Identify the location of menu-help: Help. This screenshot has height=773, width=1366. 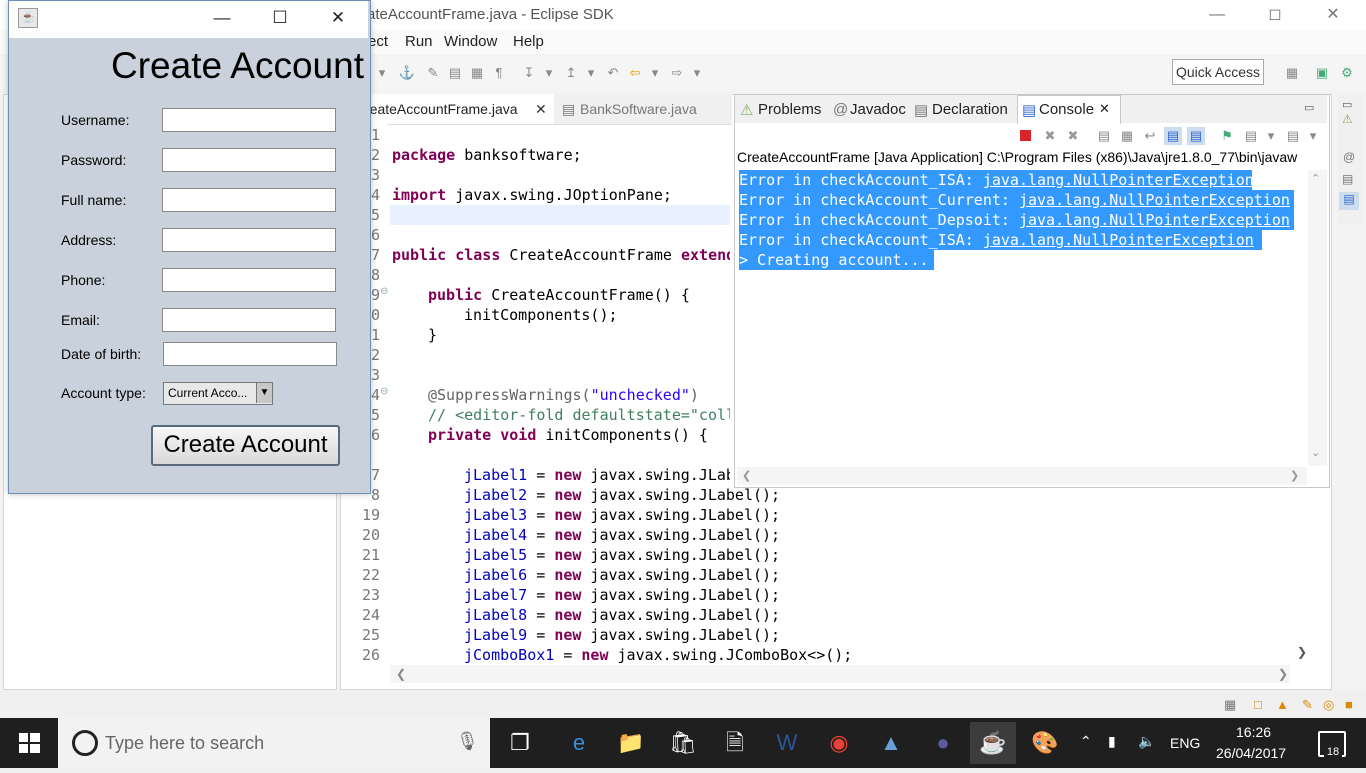
(528, 41).